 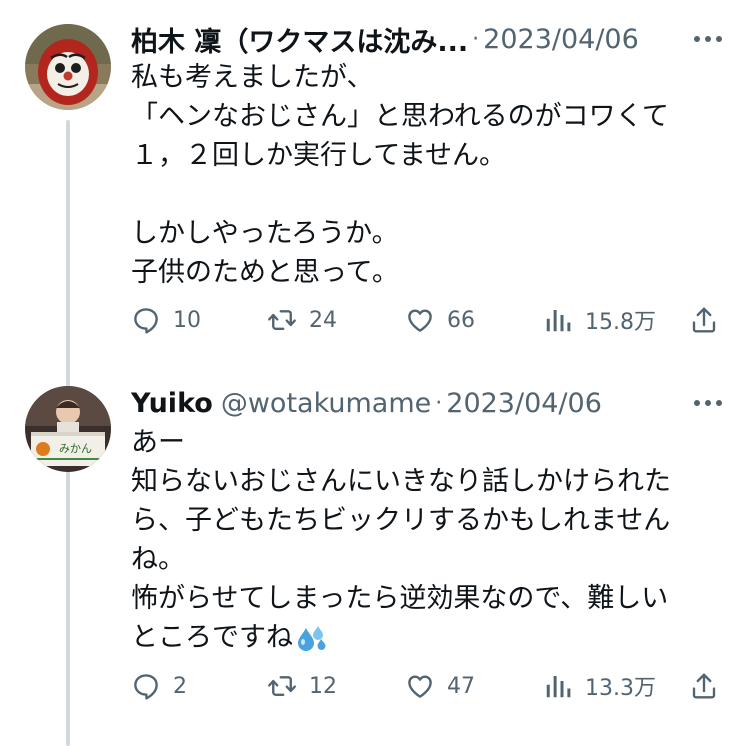 I want to click on like-count: 47, so click(x=461, y=686).